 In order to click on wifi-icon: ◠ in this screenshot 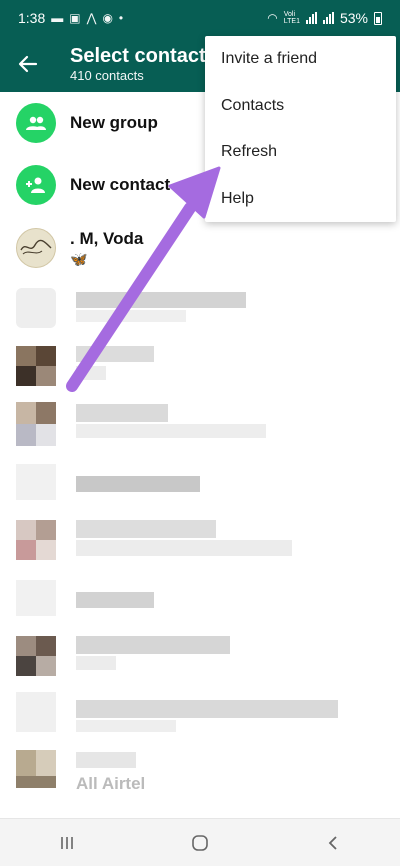, I will do `click(272, 18)`.